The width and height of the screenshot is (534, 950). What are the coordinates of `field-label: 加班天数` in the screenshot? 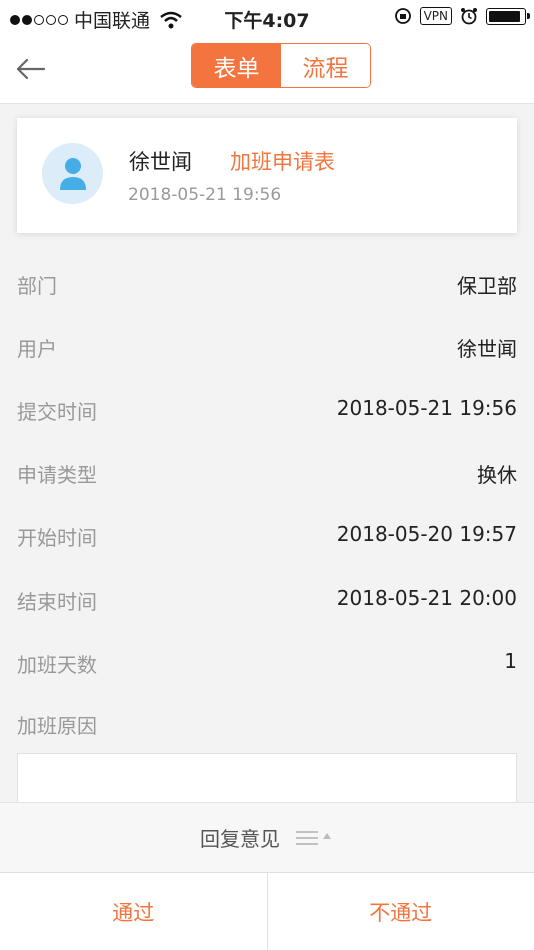 It's located at (57, 665).